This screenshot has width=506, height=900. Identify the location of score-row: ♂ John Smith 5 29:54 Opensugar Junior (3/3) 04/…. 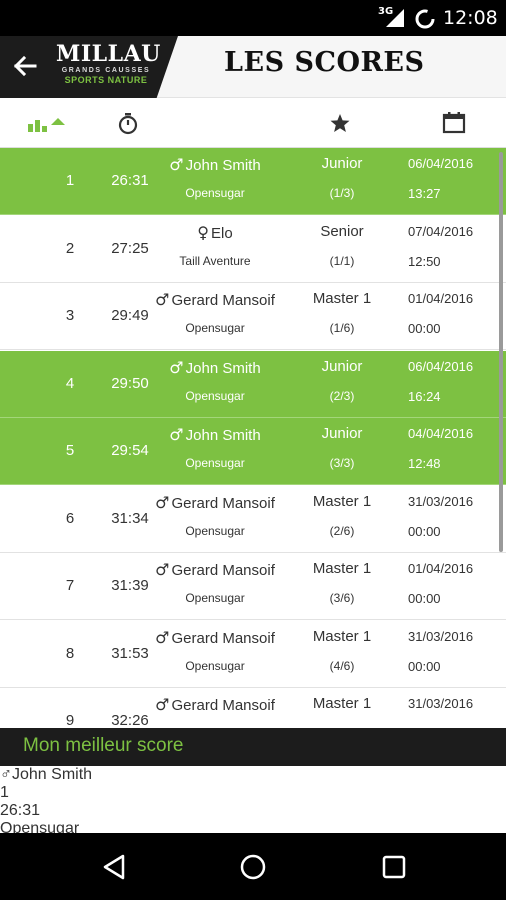
(253, 451).